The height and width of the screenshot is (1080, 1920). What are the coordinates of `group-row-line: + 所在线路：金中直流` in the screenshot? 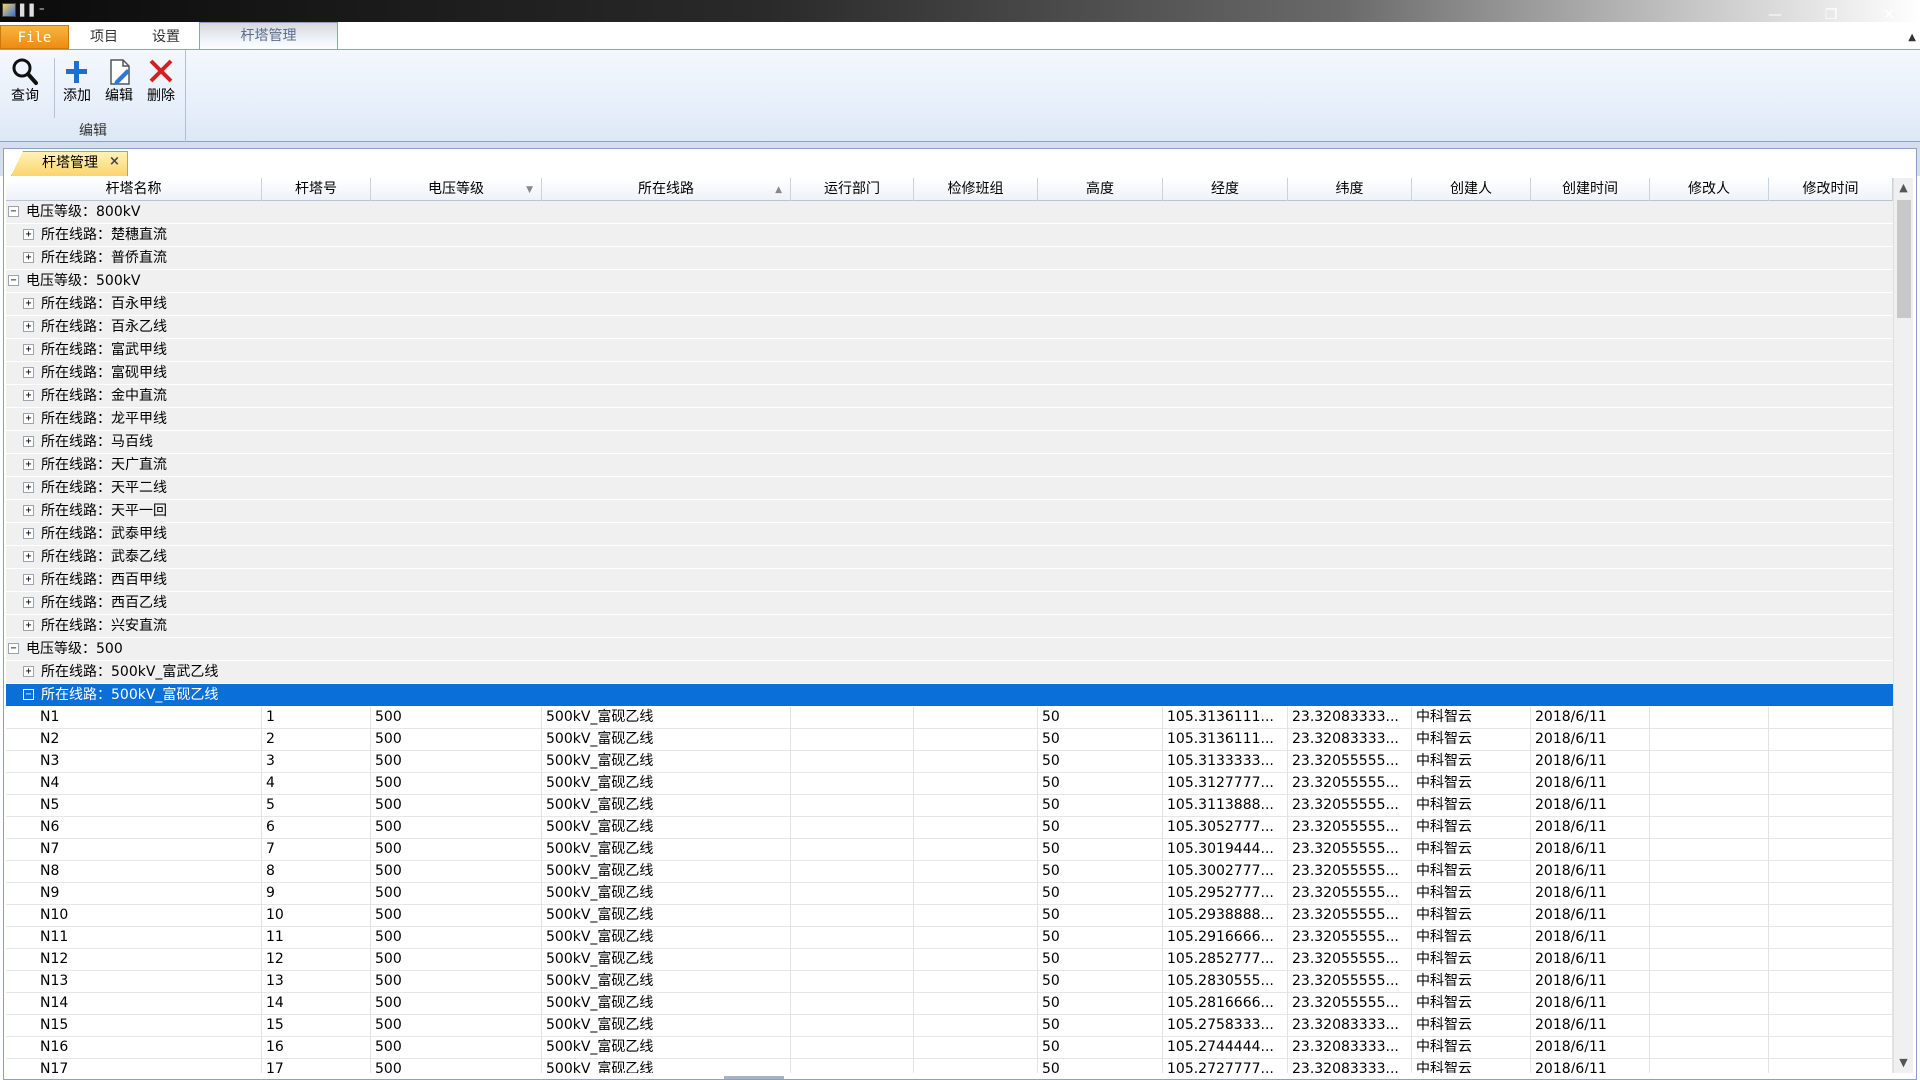 It's located at (949, 396).